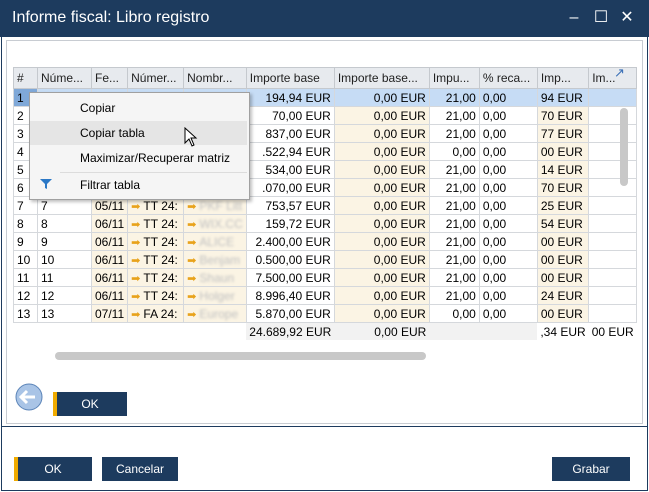 The image size is (649, 492). I want to click on cell-index: 11, so click(25, 277).